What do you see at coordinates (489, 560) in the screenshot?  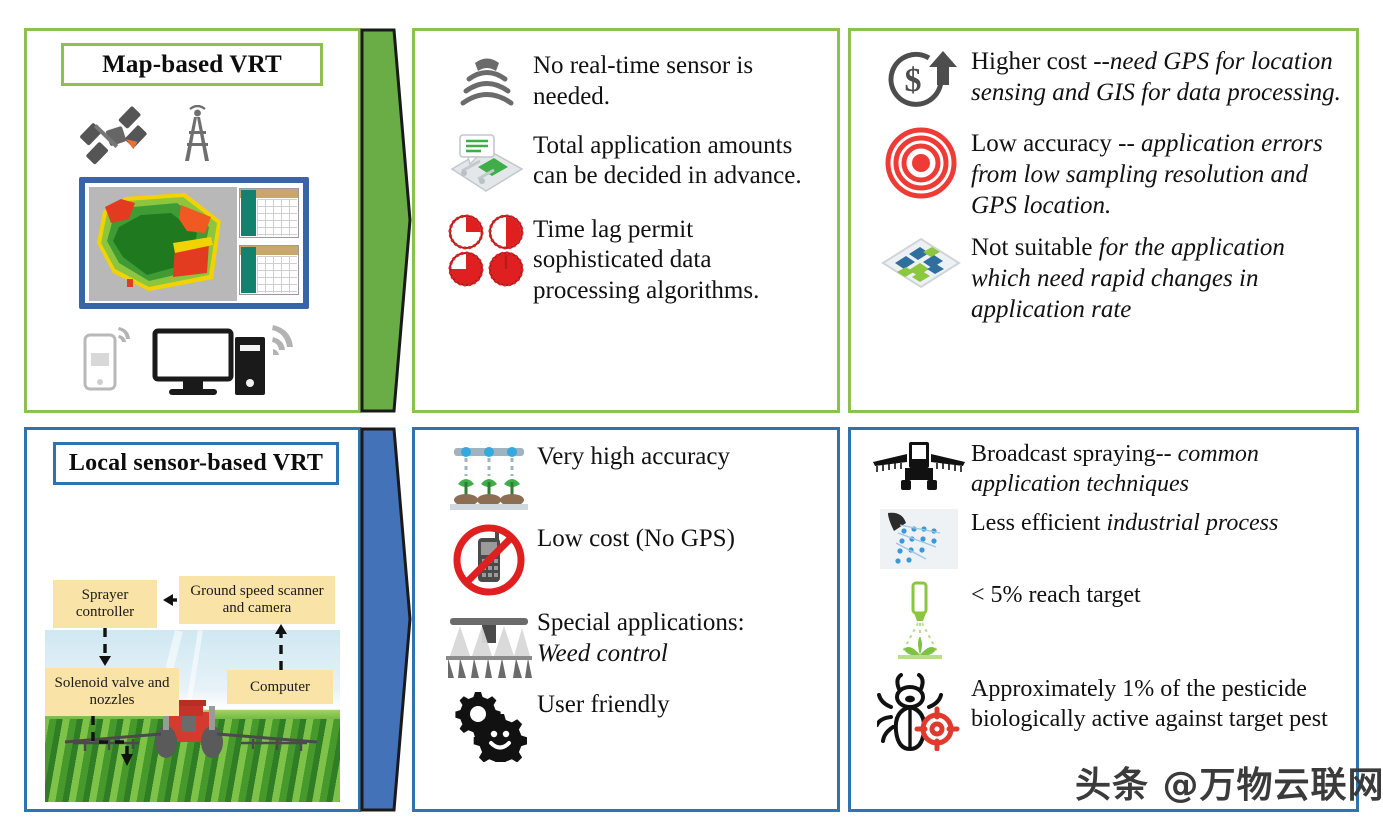 I see `no-gps-device-icon` at bounding box center [489, 560].